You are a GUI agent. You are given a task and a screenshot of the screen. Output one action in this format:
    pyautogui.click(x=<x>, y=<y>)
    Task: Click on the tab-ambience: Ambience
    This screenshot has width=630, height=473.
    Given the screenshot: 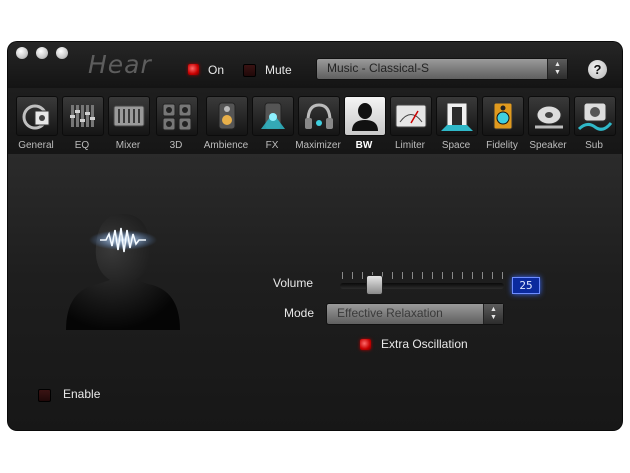 What is the action you would take?
    pyautogui.click(x=226, y=123)
    